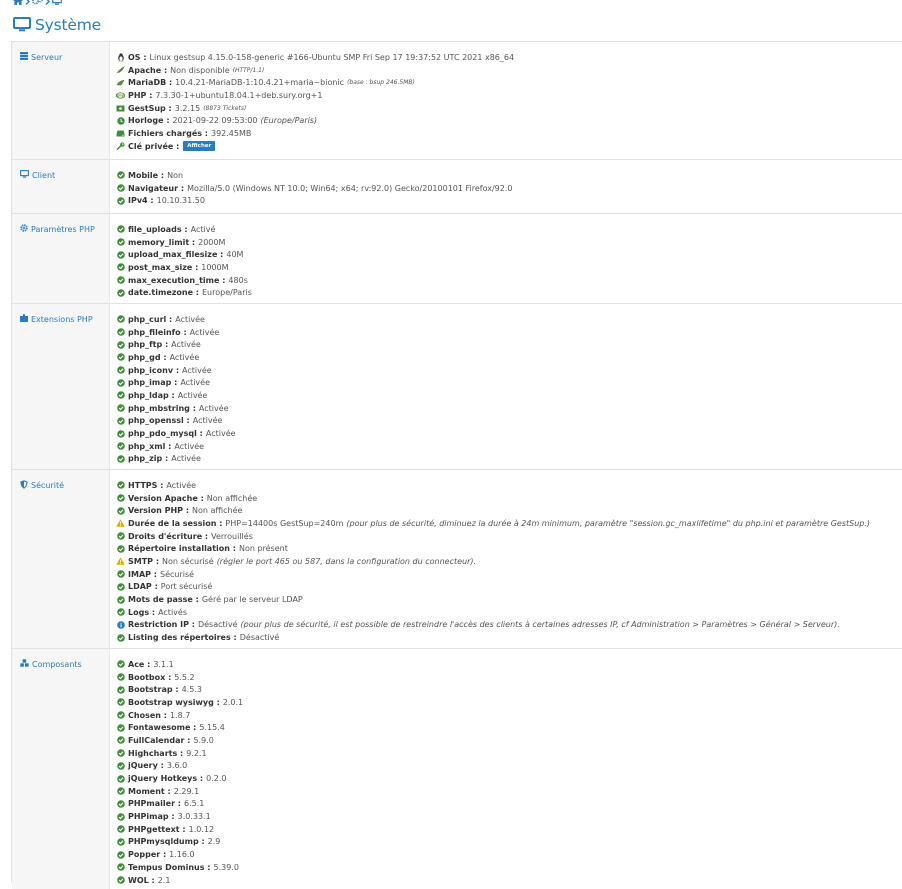  I want to click on info-row: PHPgettext :1.0.12, so click(179, 829).